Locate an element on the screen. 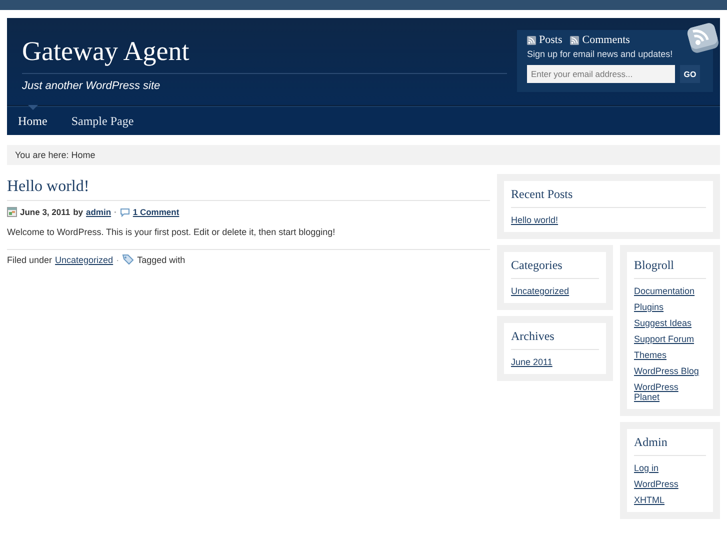 This screenshot has height=545, width=727. nav-link: Home is located at coordinates (32, 121).